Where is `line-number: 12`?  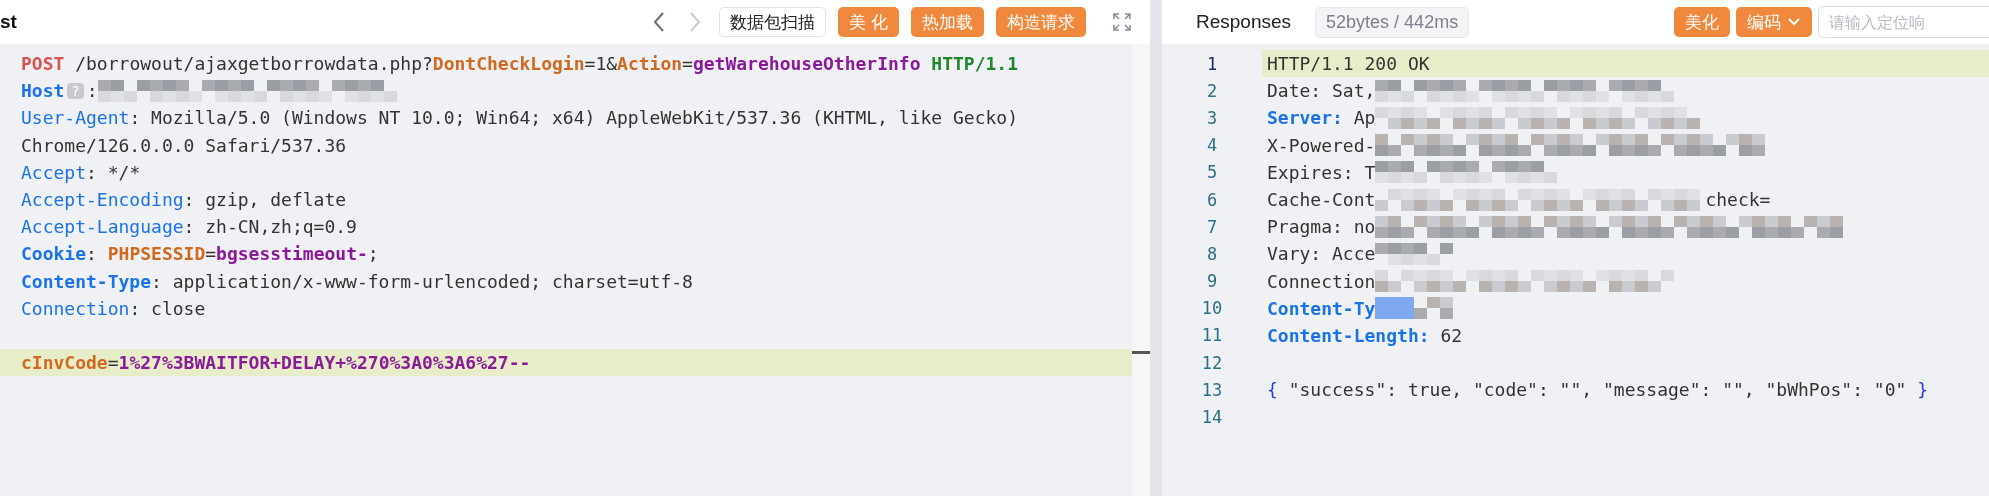 line-number: 12 is located at coordinates (1212, 362).